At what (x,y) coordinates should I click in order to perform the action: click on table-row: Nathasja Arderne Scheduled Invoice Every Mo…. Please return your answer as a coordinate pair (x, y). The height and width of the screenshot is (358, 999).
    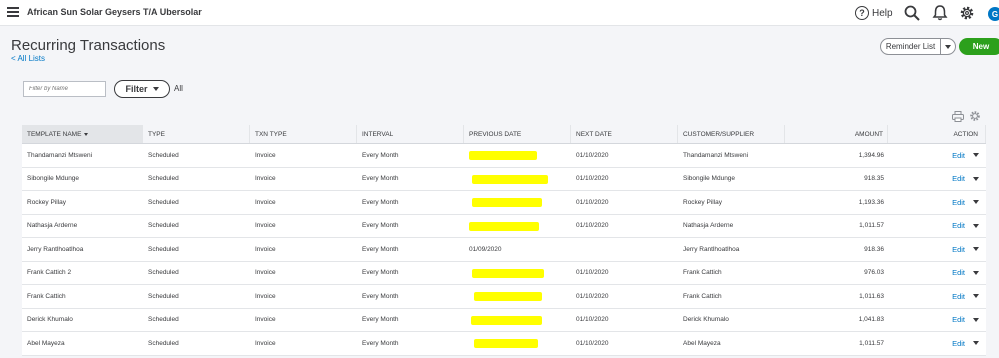
    Looking at the image, I should click on (504, 226).